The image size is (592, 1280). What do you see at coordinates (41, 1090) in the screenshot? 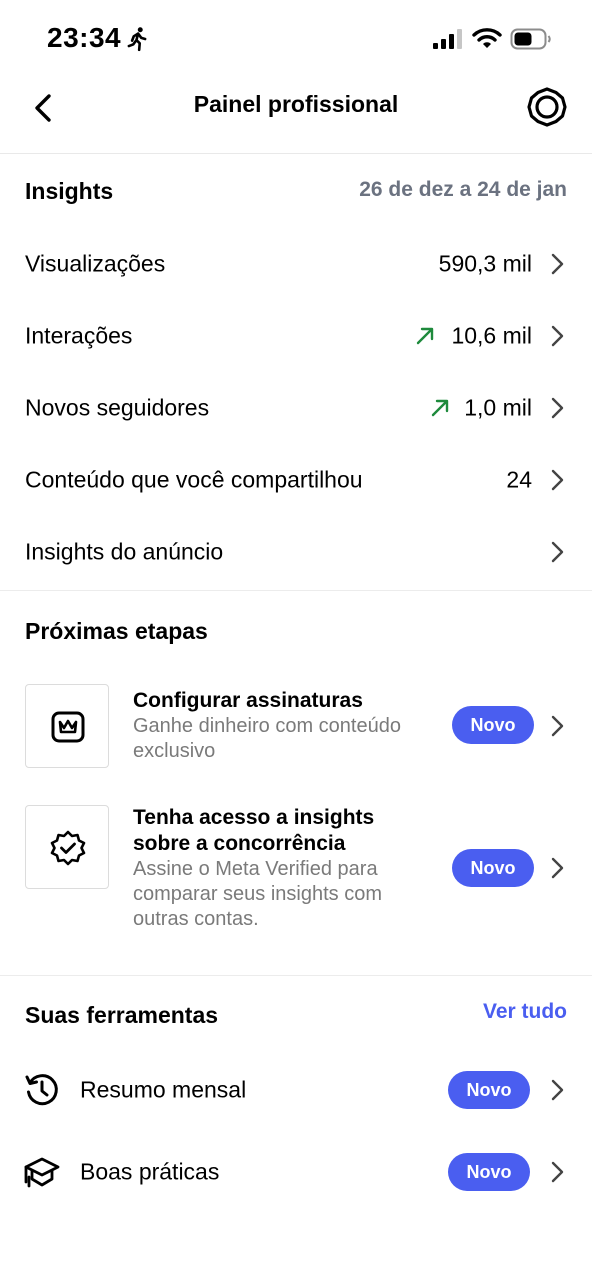
I see `history-icon` at bounding box center [41, 1090].